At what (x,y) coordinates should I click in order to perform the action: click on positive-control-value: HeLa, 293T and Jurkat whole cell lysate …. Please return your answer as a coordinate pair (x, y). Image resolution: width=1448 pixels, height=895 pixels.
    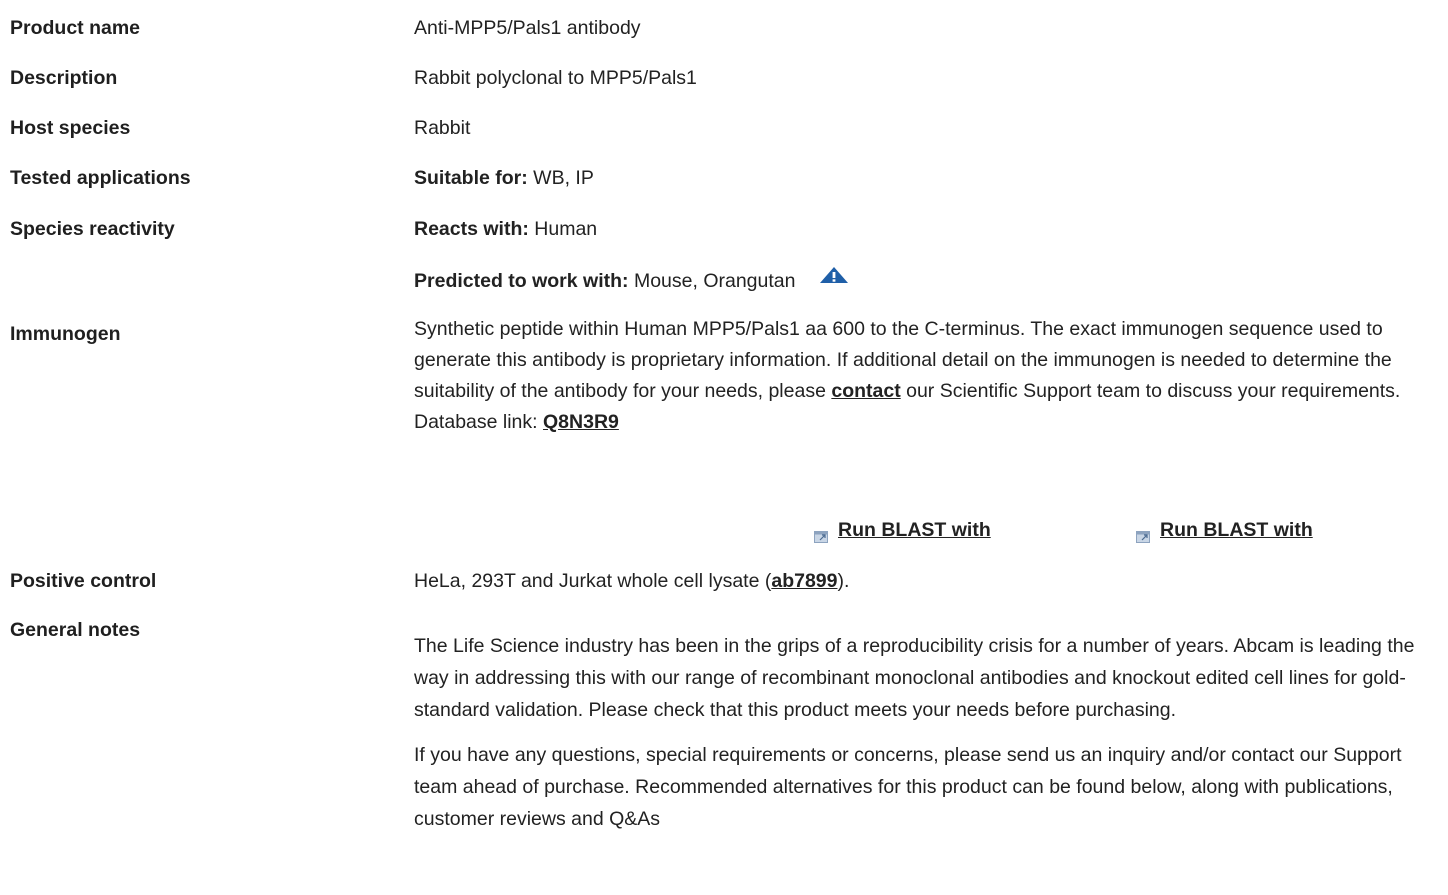
    Looking at the image, I should click on (926, 581).